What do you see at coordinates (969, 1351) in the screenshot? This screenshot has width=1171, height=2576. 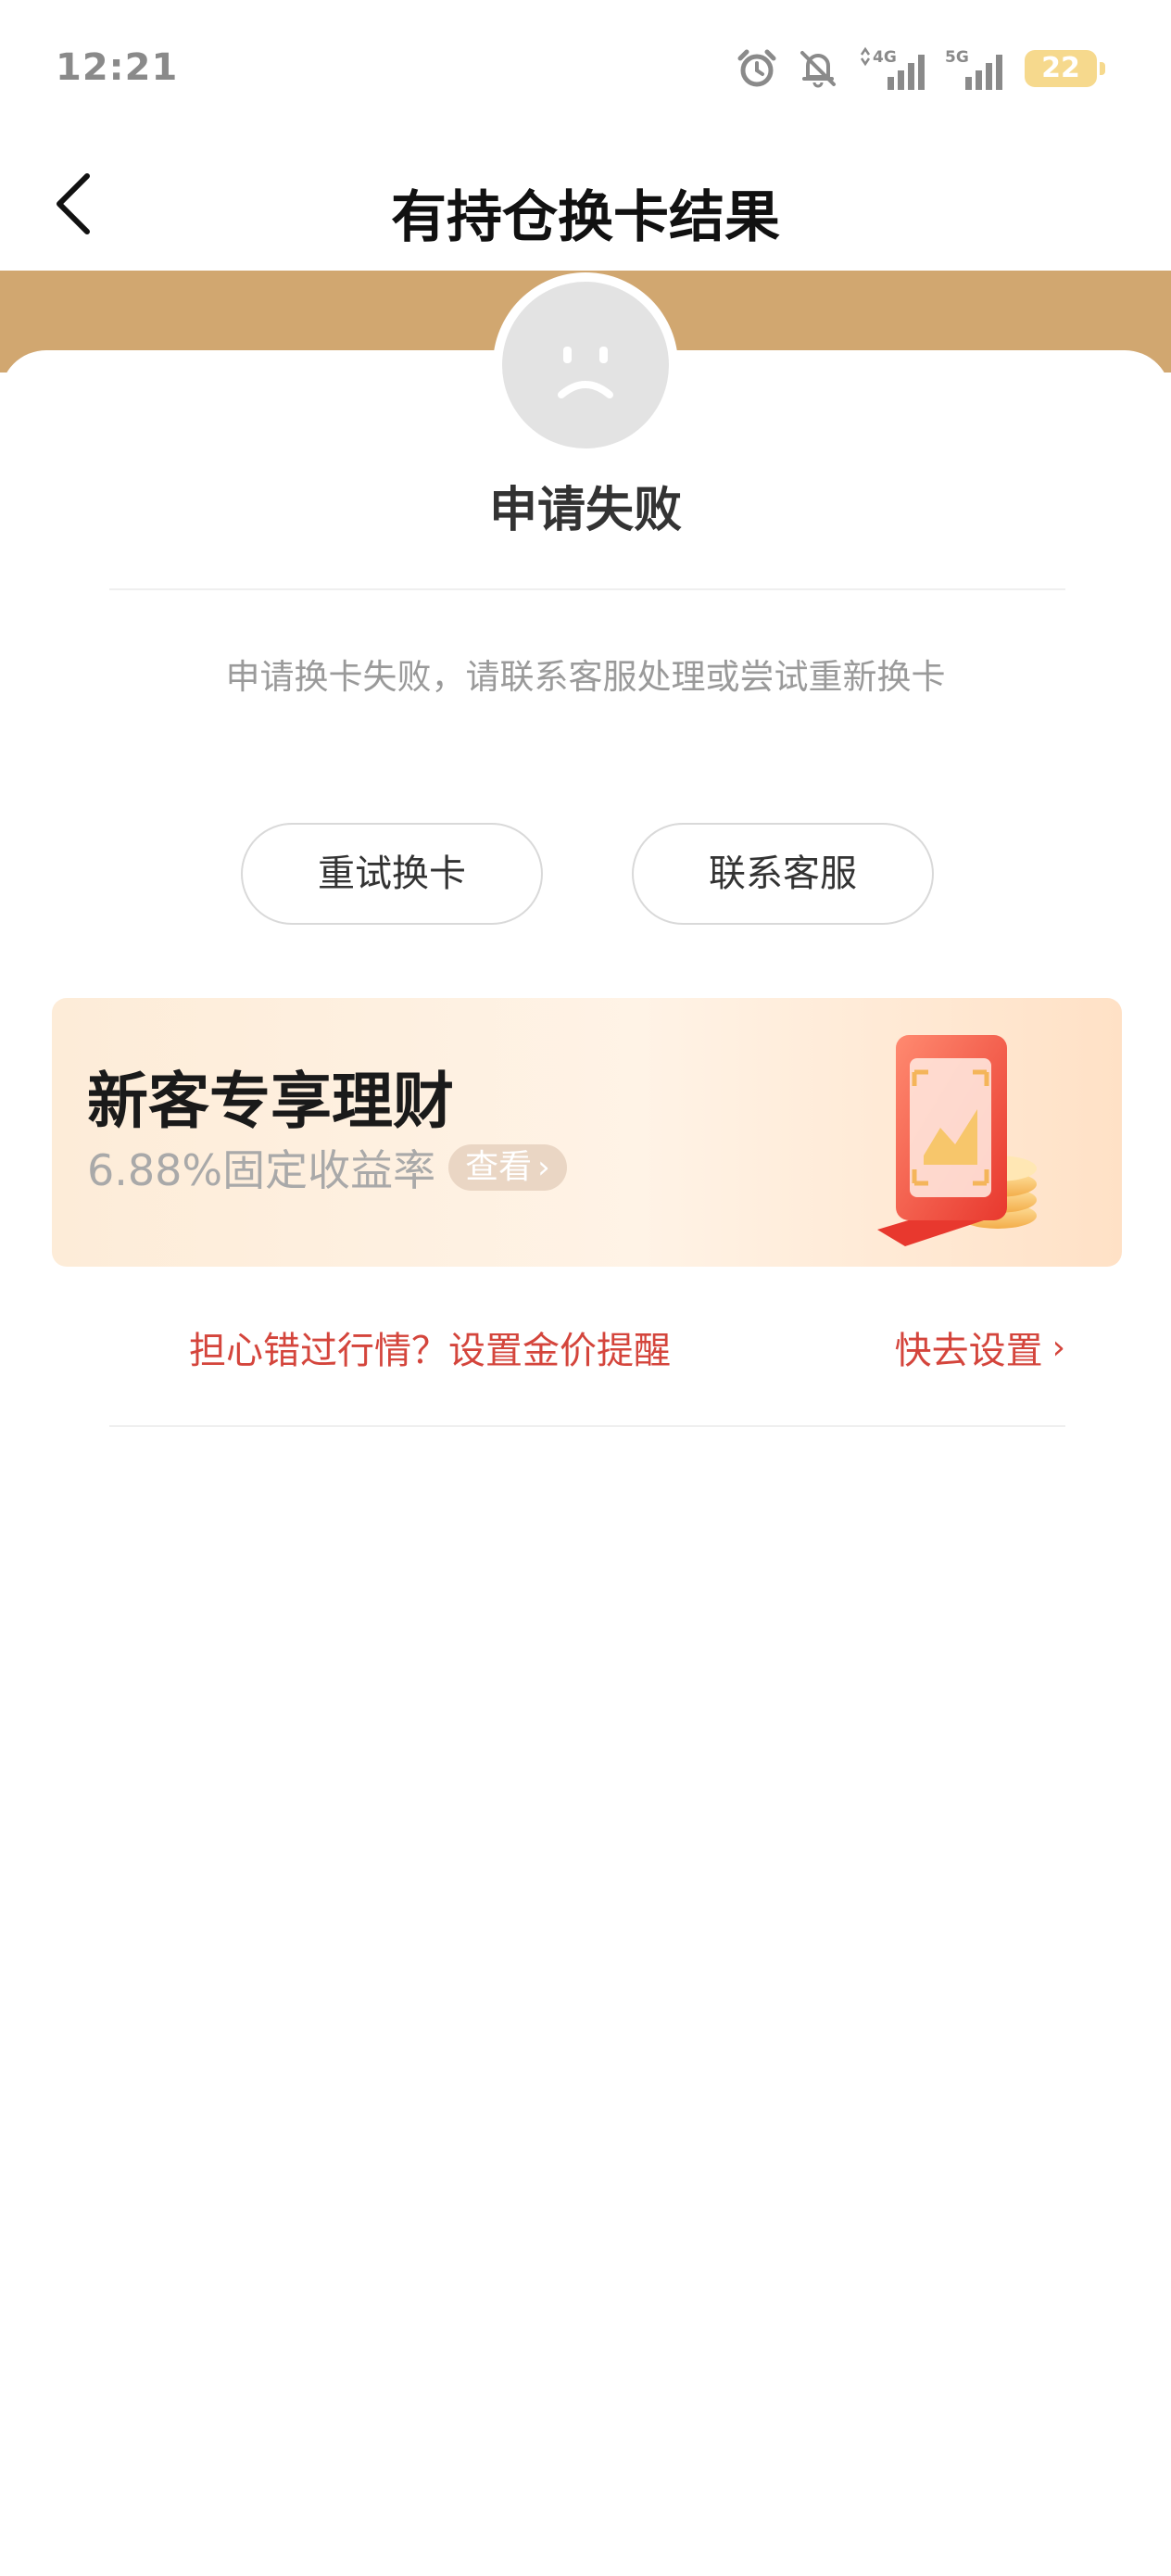 I see `price-alert-setup-label: 快去设置` at bounding box center [969, 1351].